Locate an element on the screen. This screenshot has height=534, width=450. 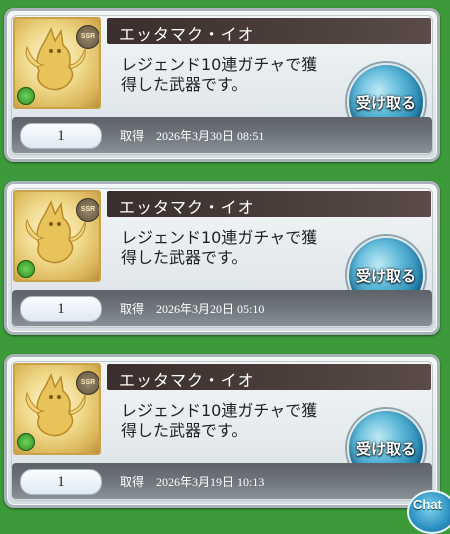
item-info-bar: 1 取得 2026年3月30日 08:51 is located at coordinates (222, 135).